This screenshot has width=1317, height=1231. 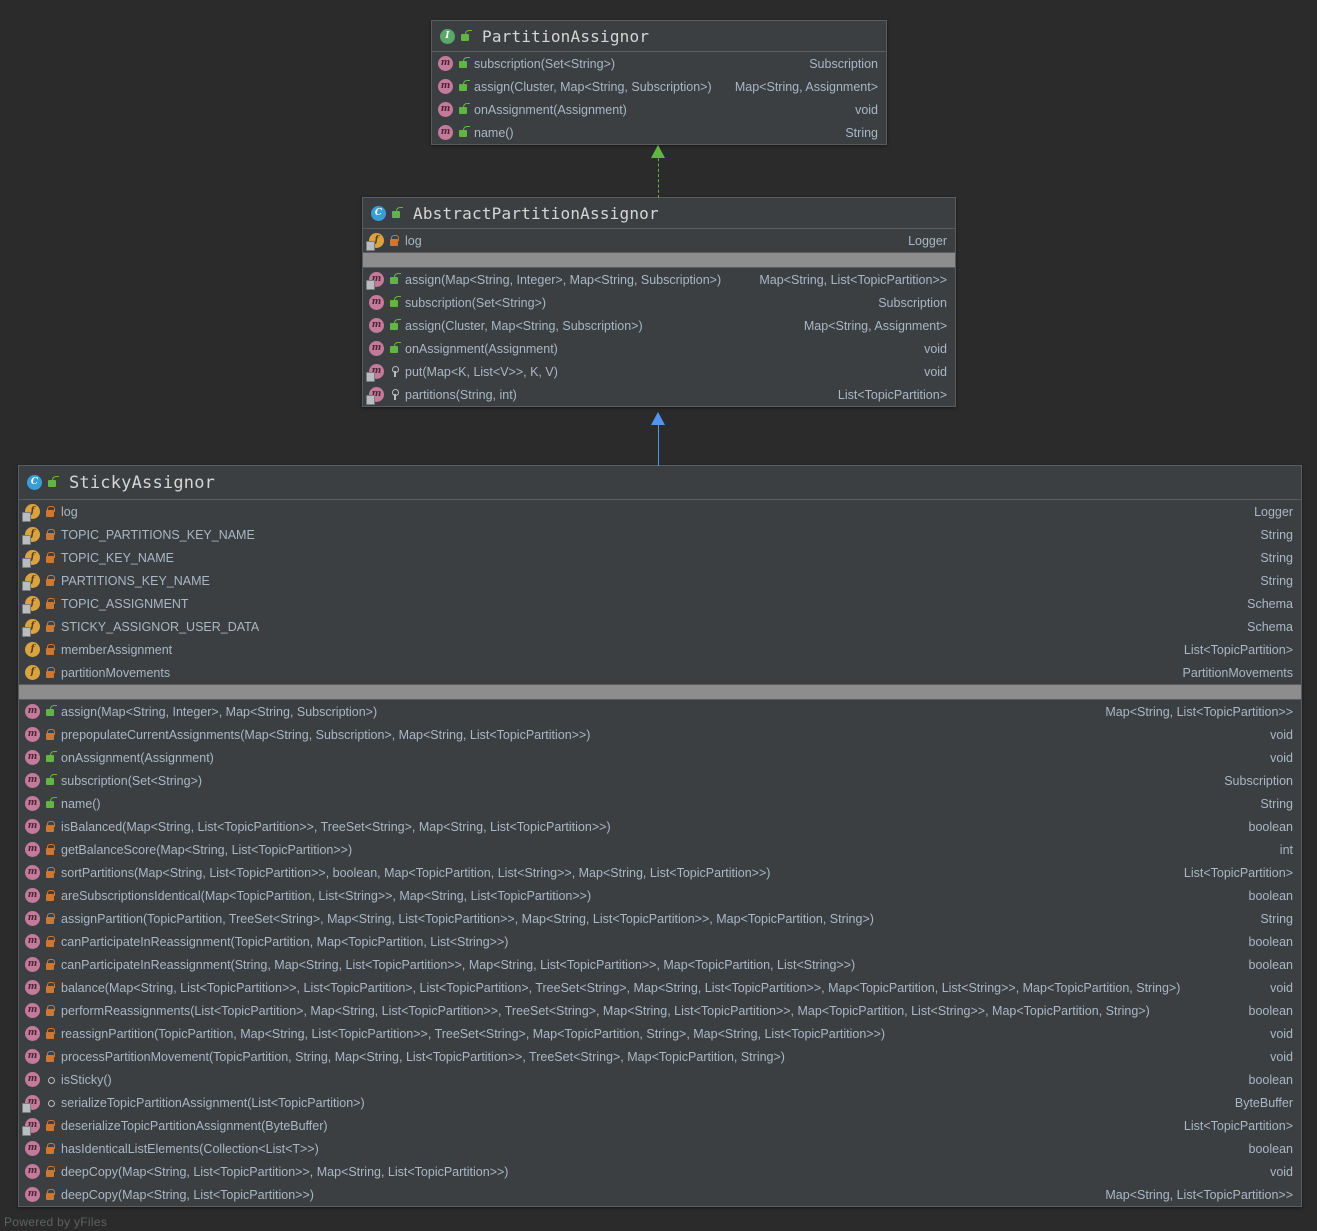 I want to click on class-title-abstract-partition-assignor: C AbstractPartitionAssignor, so click(x=659, y=213).